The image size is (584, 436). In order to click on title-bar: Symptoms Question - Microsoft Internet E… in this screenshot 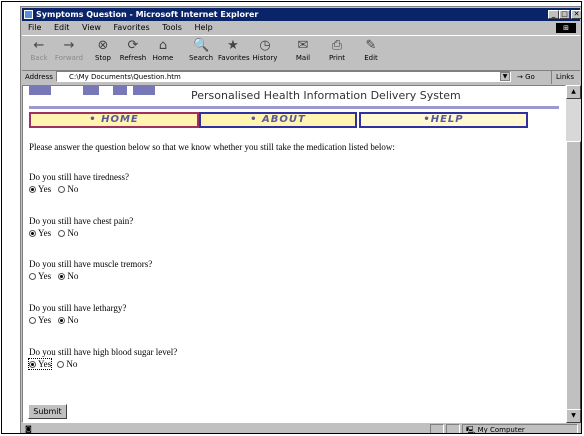, I will do `click(301, 14)`.